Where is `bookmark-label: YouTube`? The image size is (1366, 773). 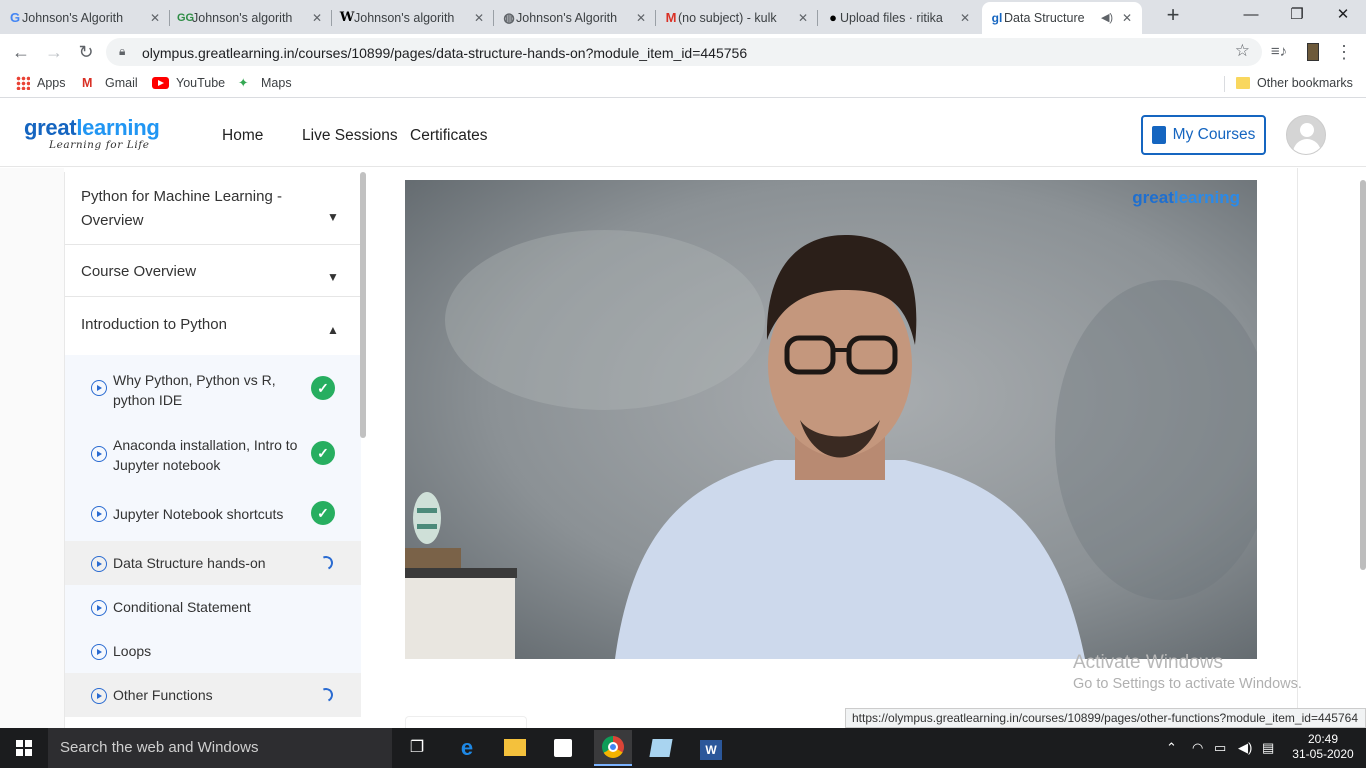
bookmark-label: YouTube is located at coordinates (201, 83).